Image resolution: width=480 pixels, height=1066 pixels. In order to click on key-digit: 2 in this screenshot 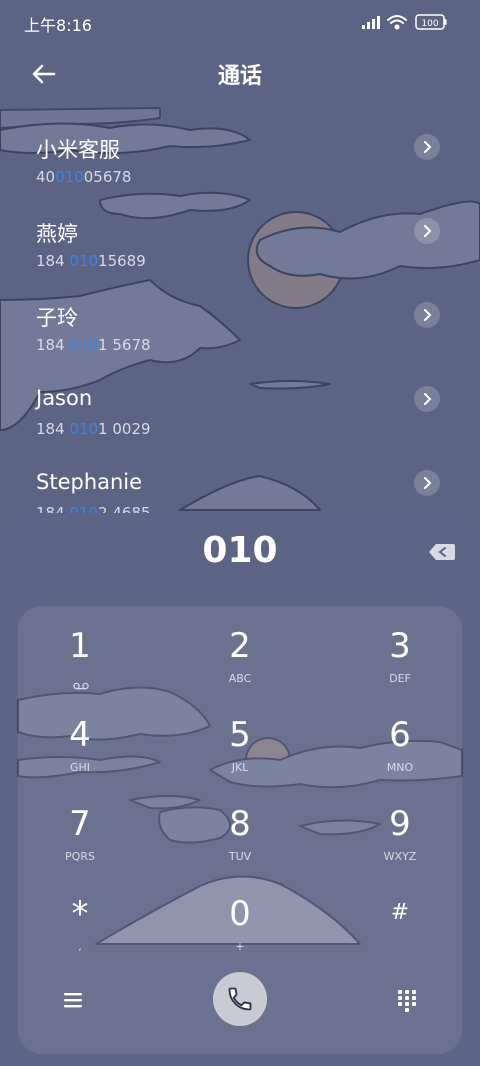, I will do `click(240, 646)`.